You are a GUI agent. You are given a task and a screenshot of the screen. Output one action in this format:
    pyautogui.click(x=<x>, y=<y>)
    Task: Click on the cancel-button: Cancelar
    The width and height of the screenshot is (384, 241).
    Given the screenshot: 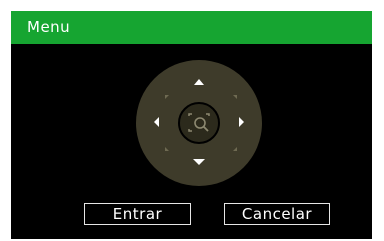 What is the action you would take?
    pyautogui.click(x=277, y=214)
    